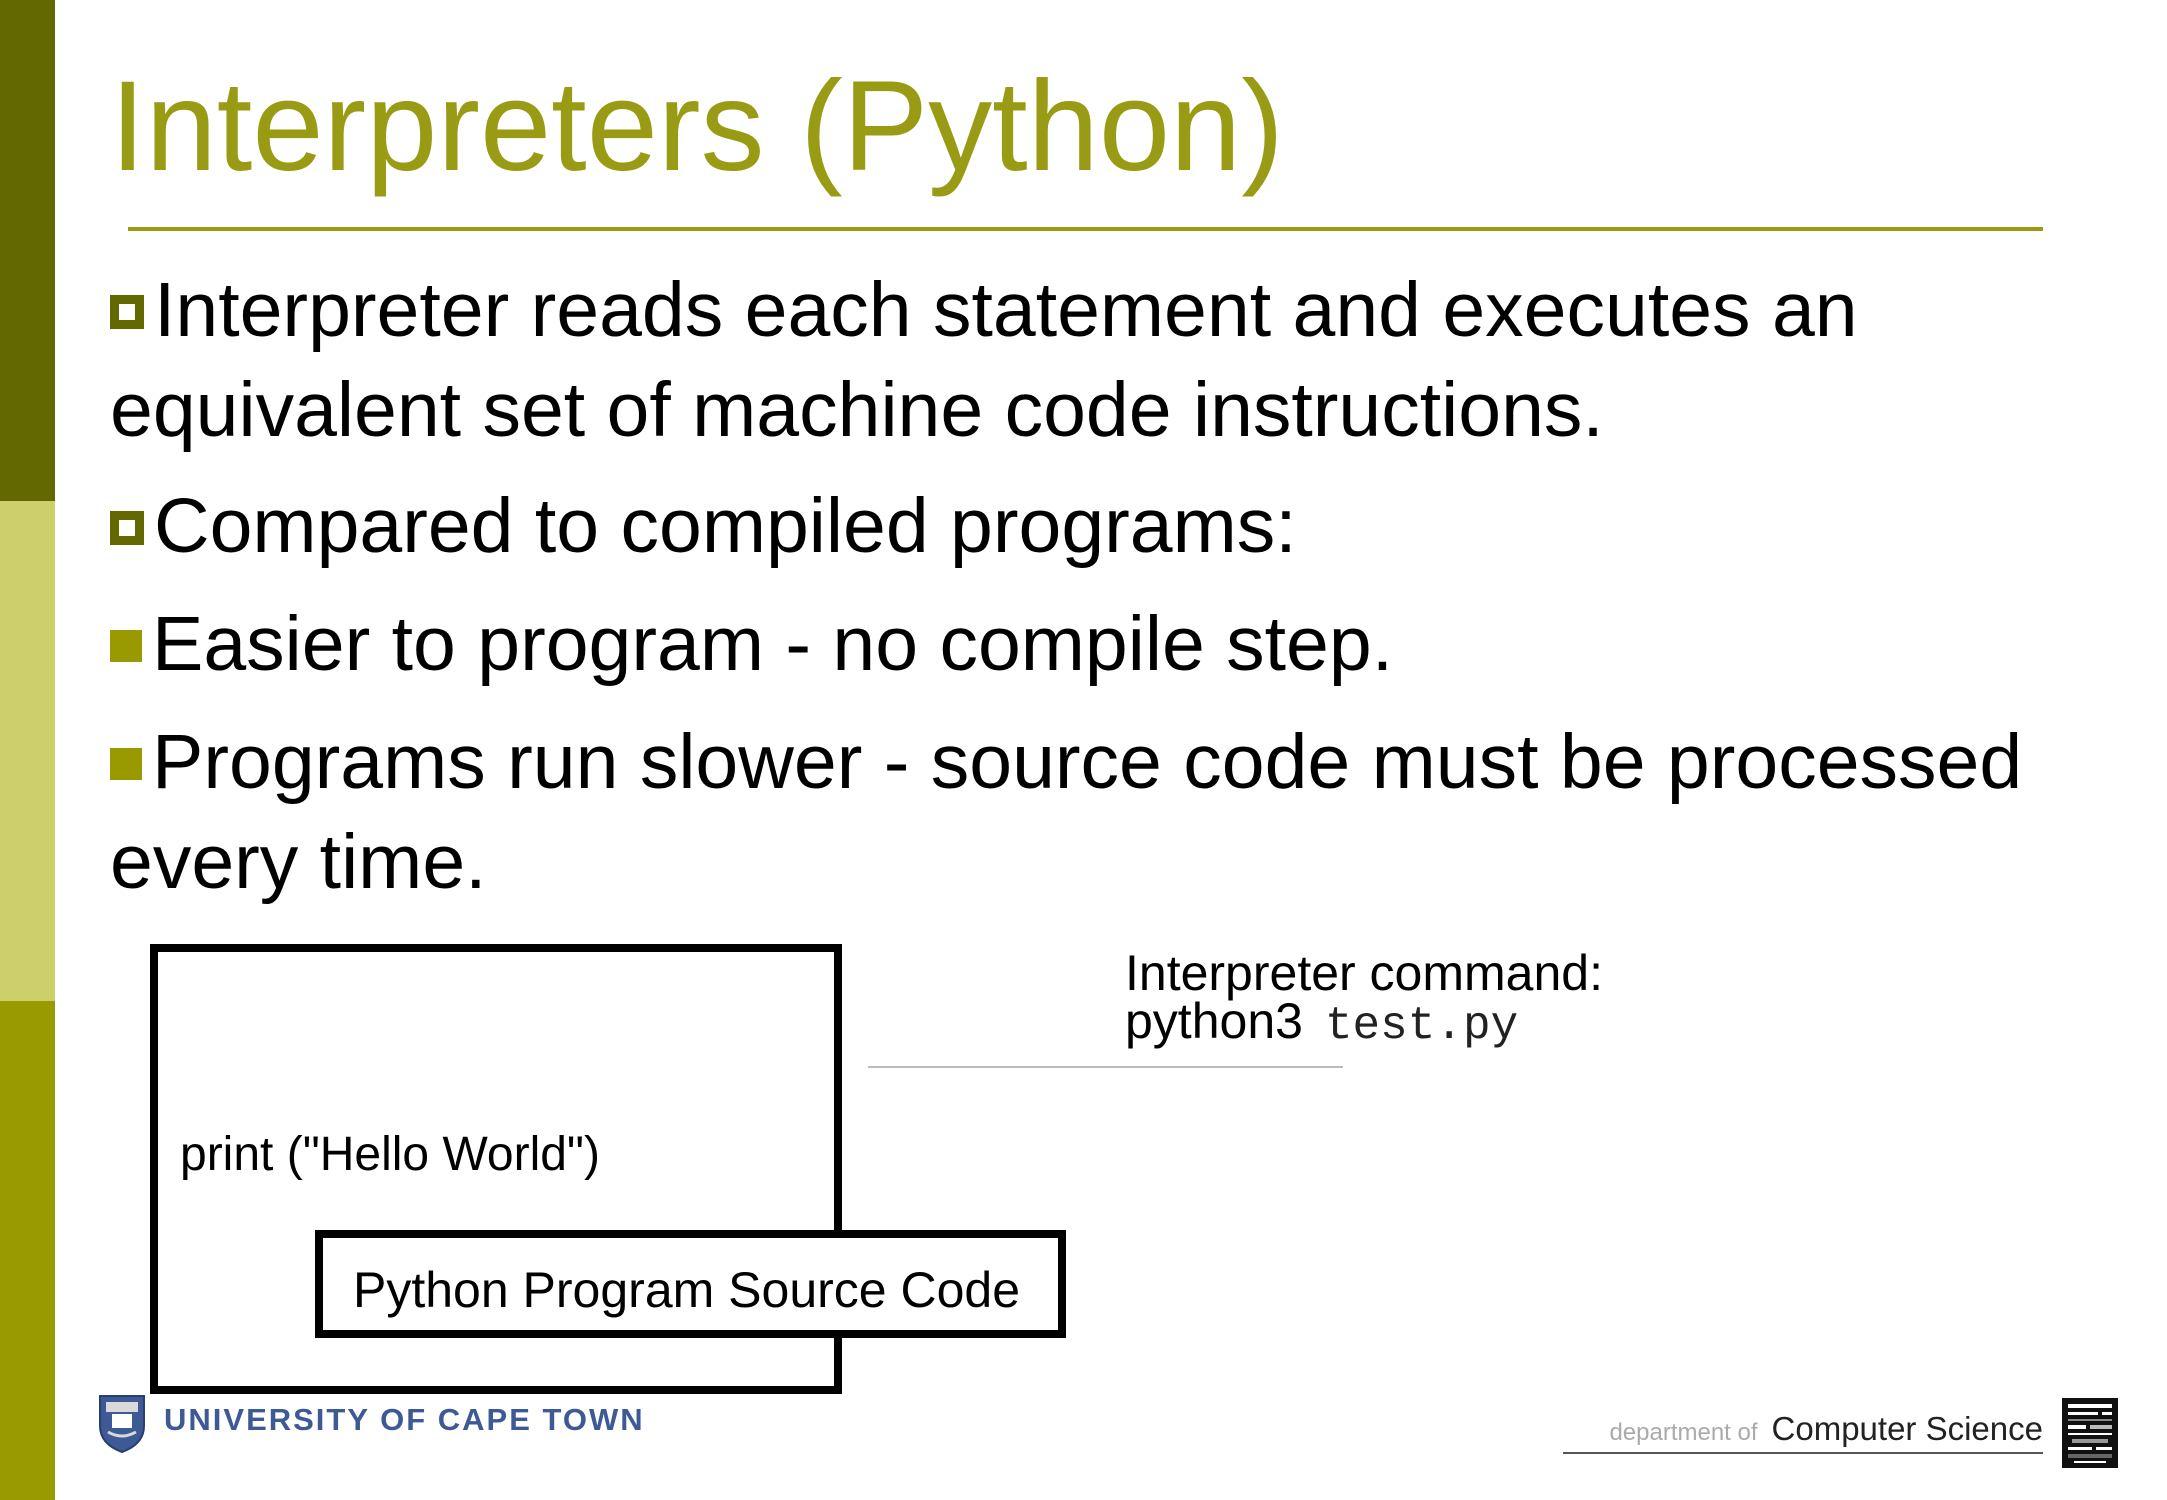 This screenshot has height=1500, width=2167. I want to click on command-caption: Interpreter command:, so click(1364, 973).